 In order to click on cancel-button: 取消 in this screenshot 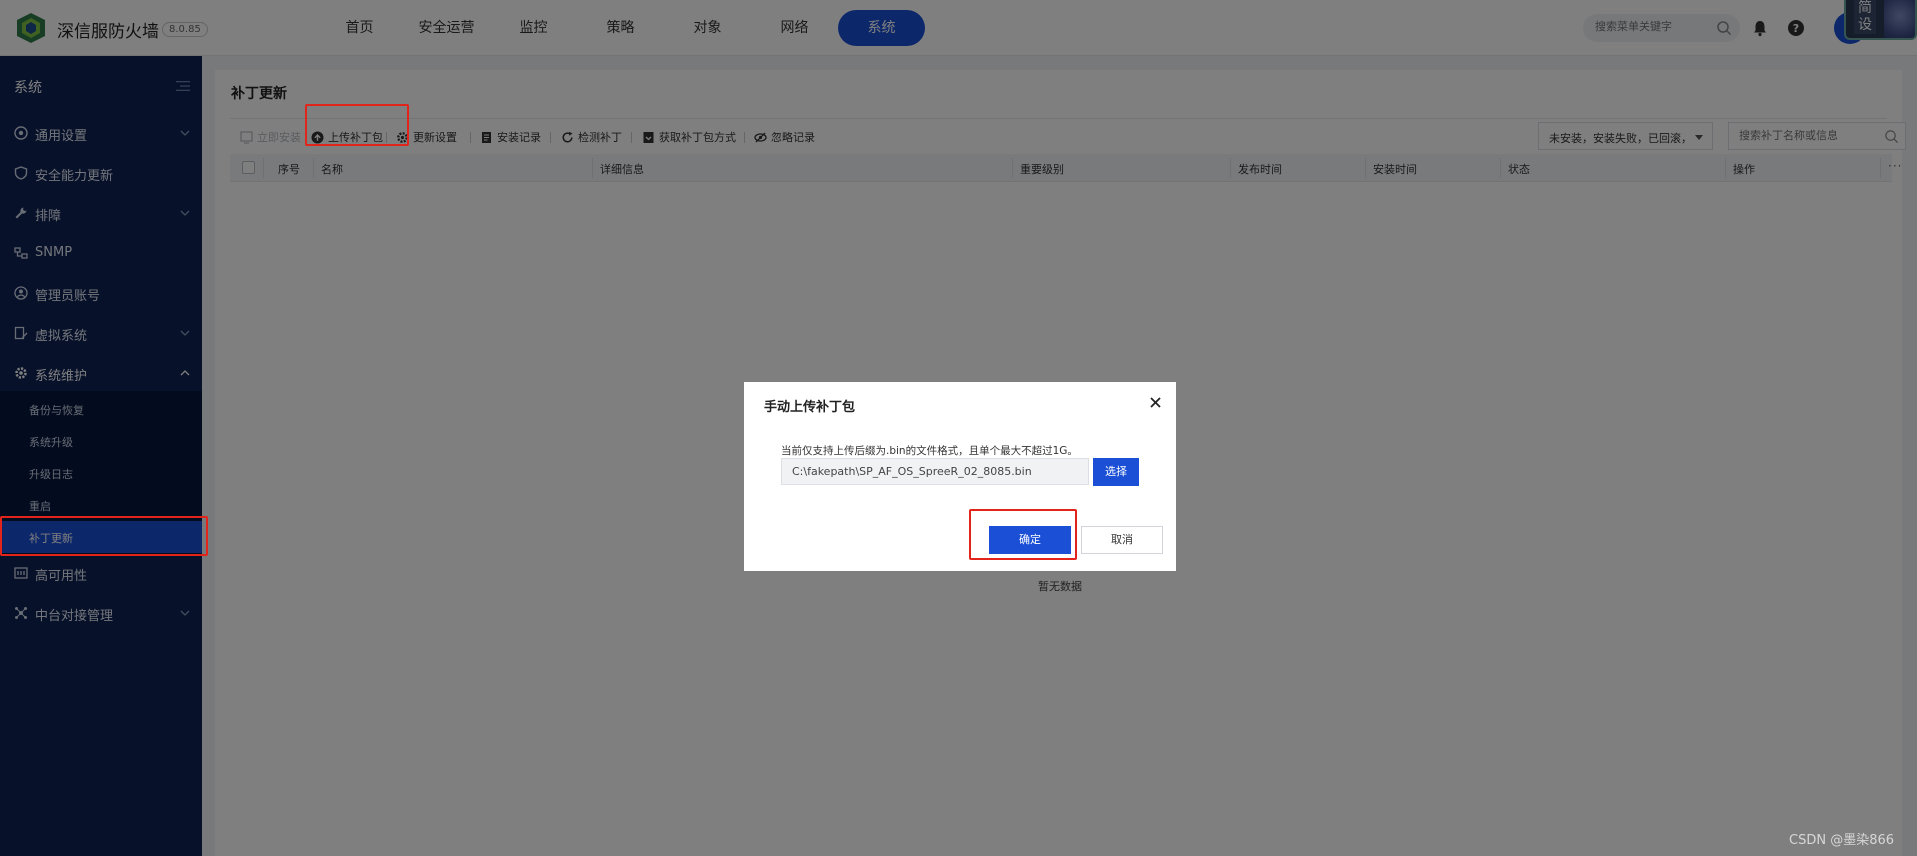, I will do `click(1122, 540)`.